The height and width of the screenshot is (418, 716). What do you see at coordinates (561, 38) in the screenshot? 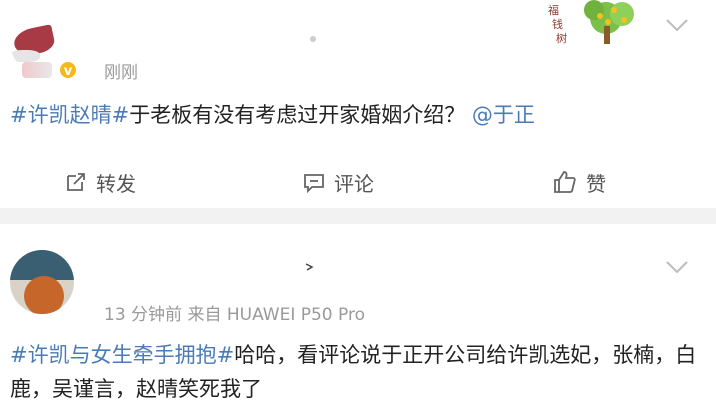
I see `sticker-char: 树` at bounding box center [561, 38].